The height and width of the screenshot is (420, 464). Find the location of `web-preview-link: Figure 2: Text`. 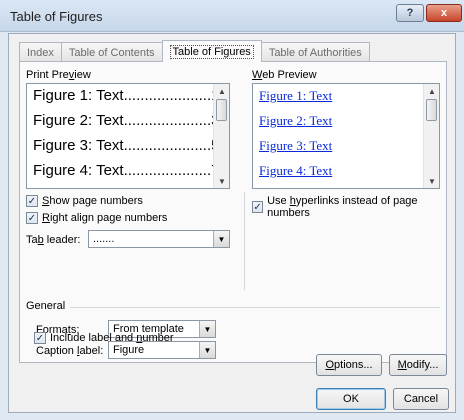

web-preview-link: Figure 2: Text is located at coordinates (295, 121).